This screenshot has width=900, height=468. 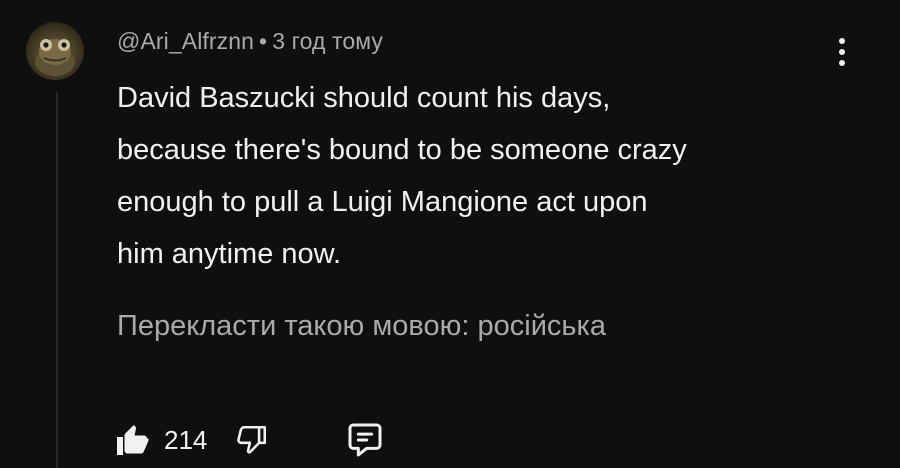 I want to click on reply-button, so click(x=365, y=440).